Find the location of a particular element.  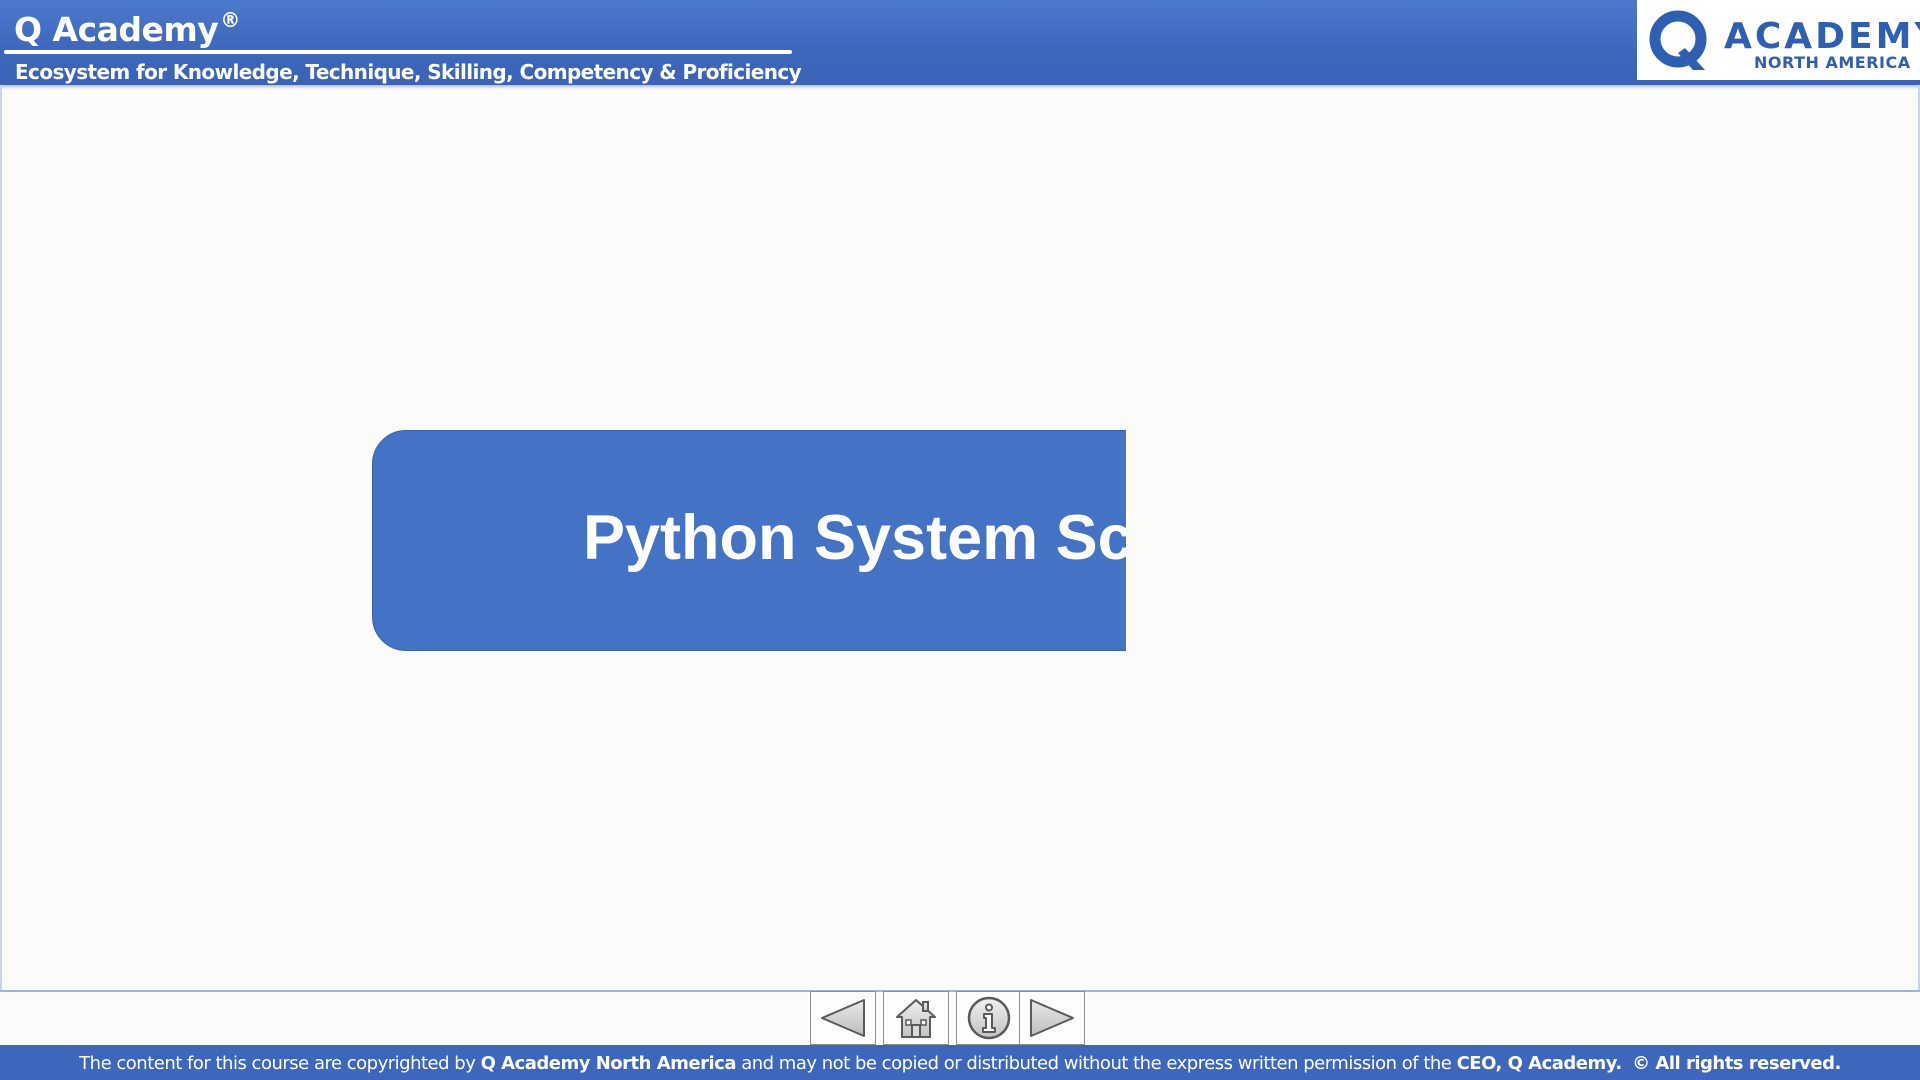

info-button is located at coordinates (989, 1018).